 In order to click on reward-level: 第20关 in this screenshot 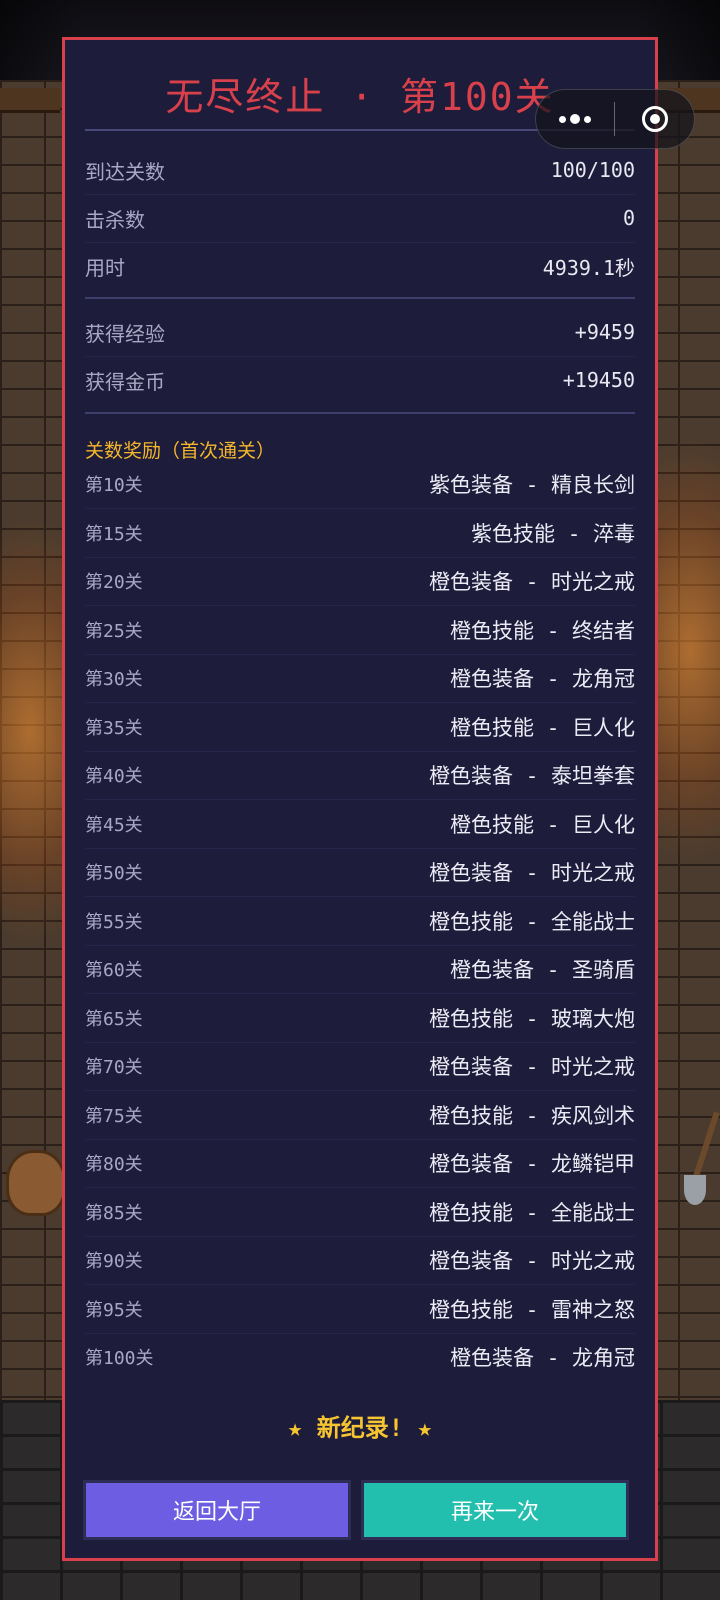, I will do `click(114, 582)`.